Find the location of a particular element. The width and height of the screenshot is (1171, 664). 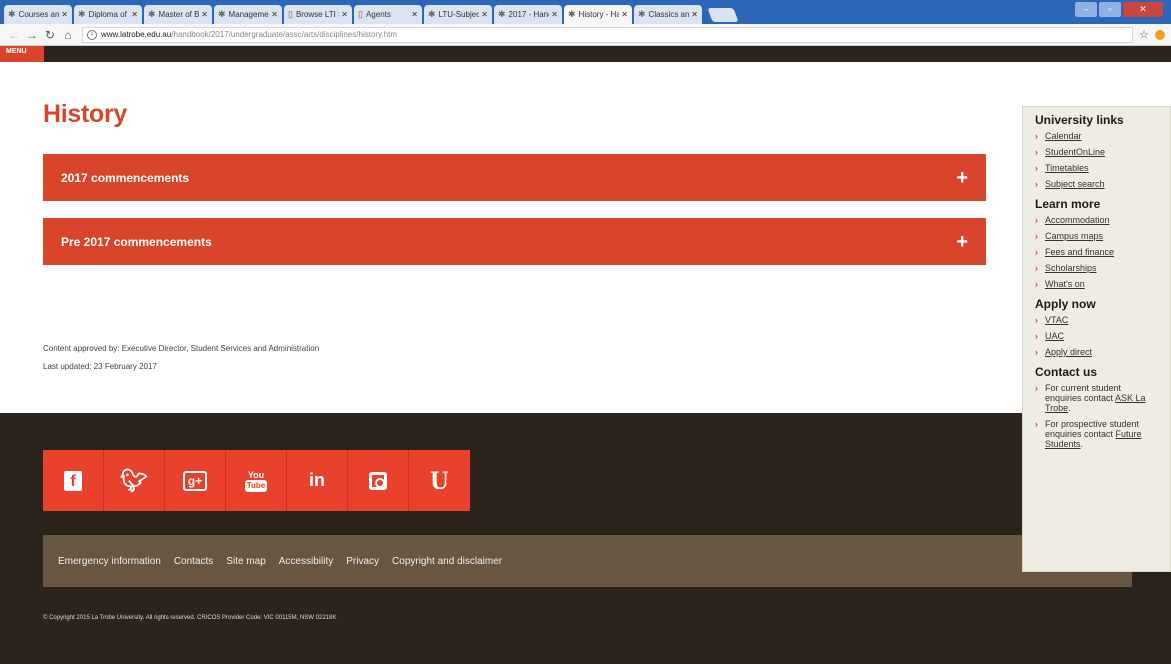

sidebar-item-accommodation: › Accommodation is located at coordinates (1102, 220).